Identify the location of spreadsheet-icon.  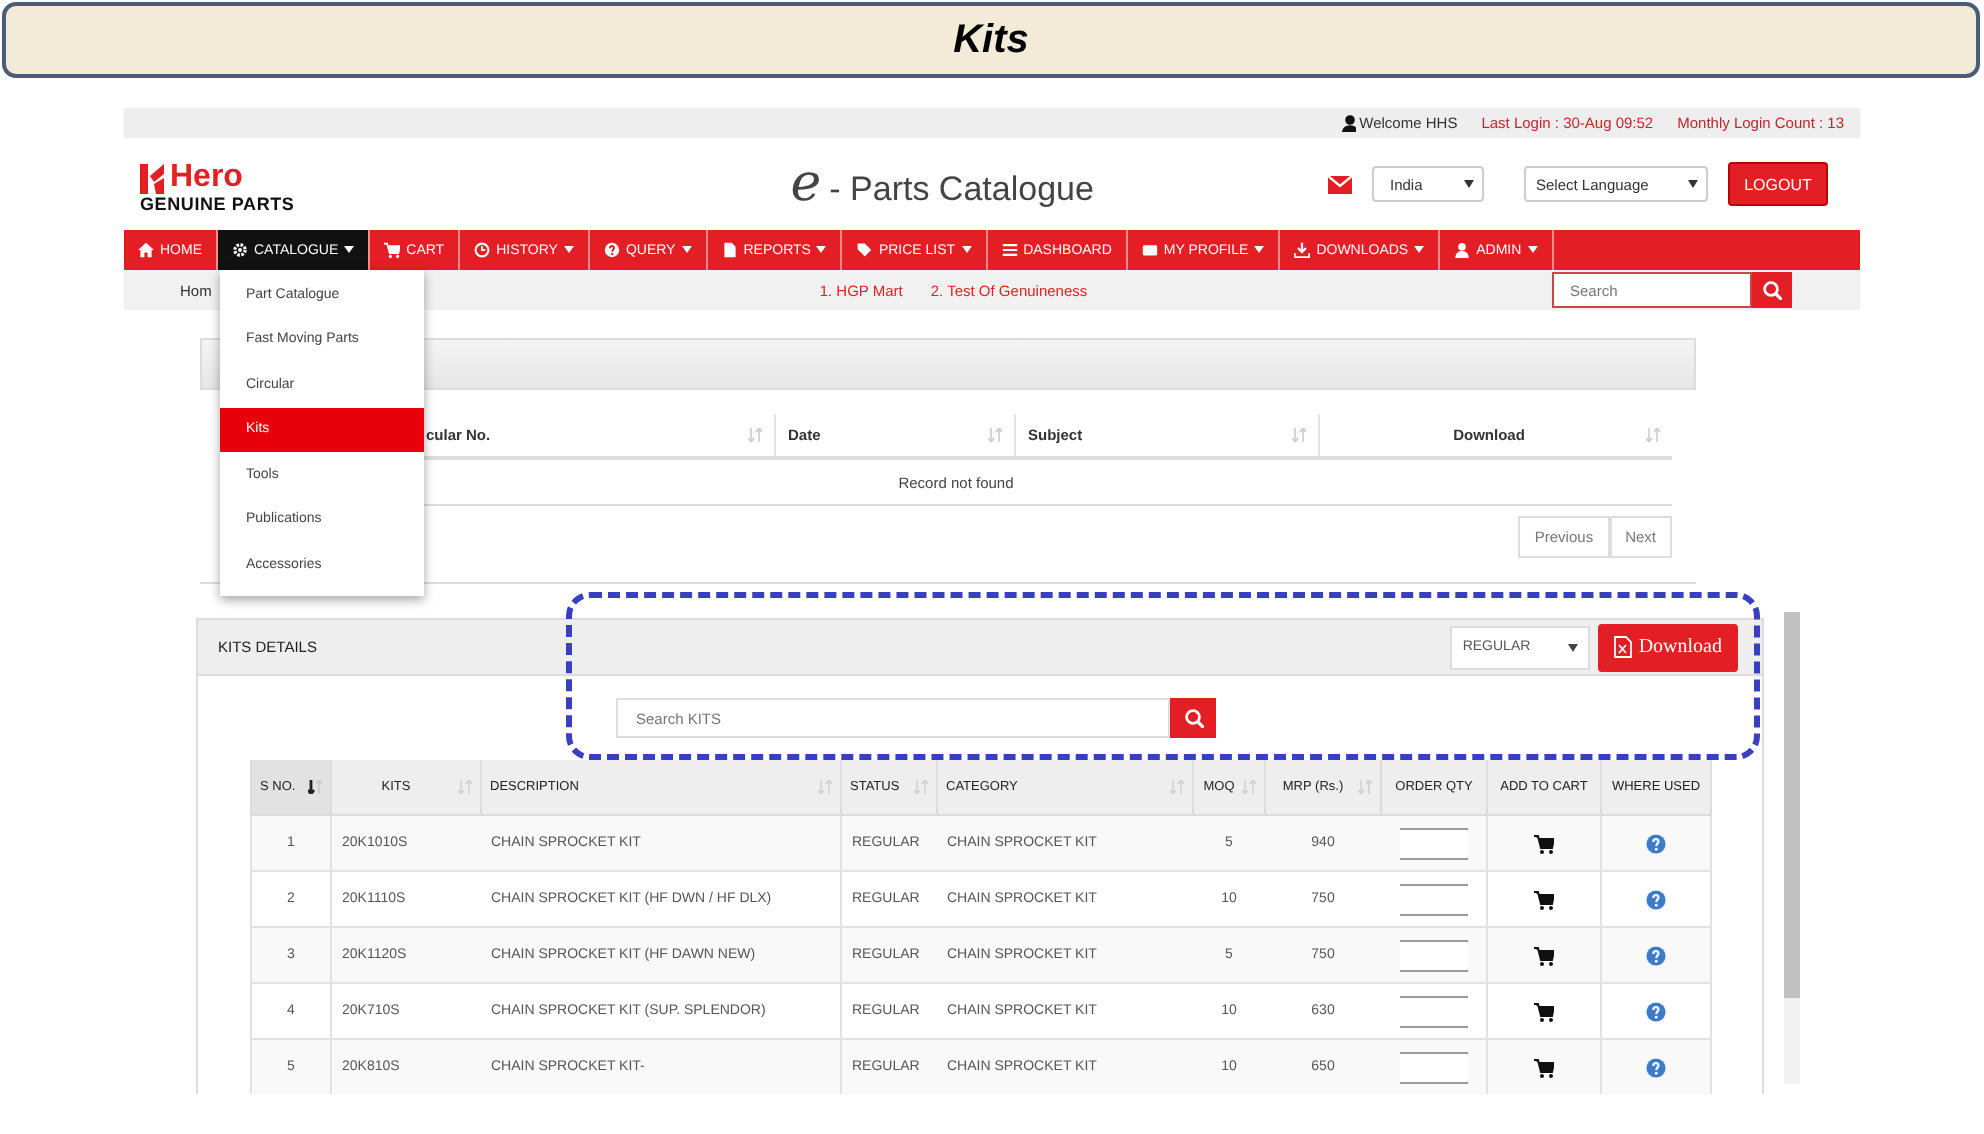
(1623, 647).